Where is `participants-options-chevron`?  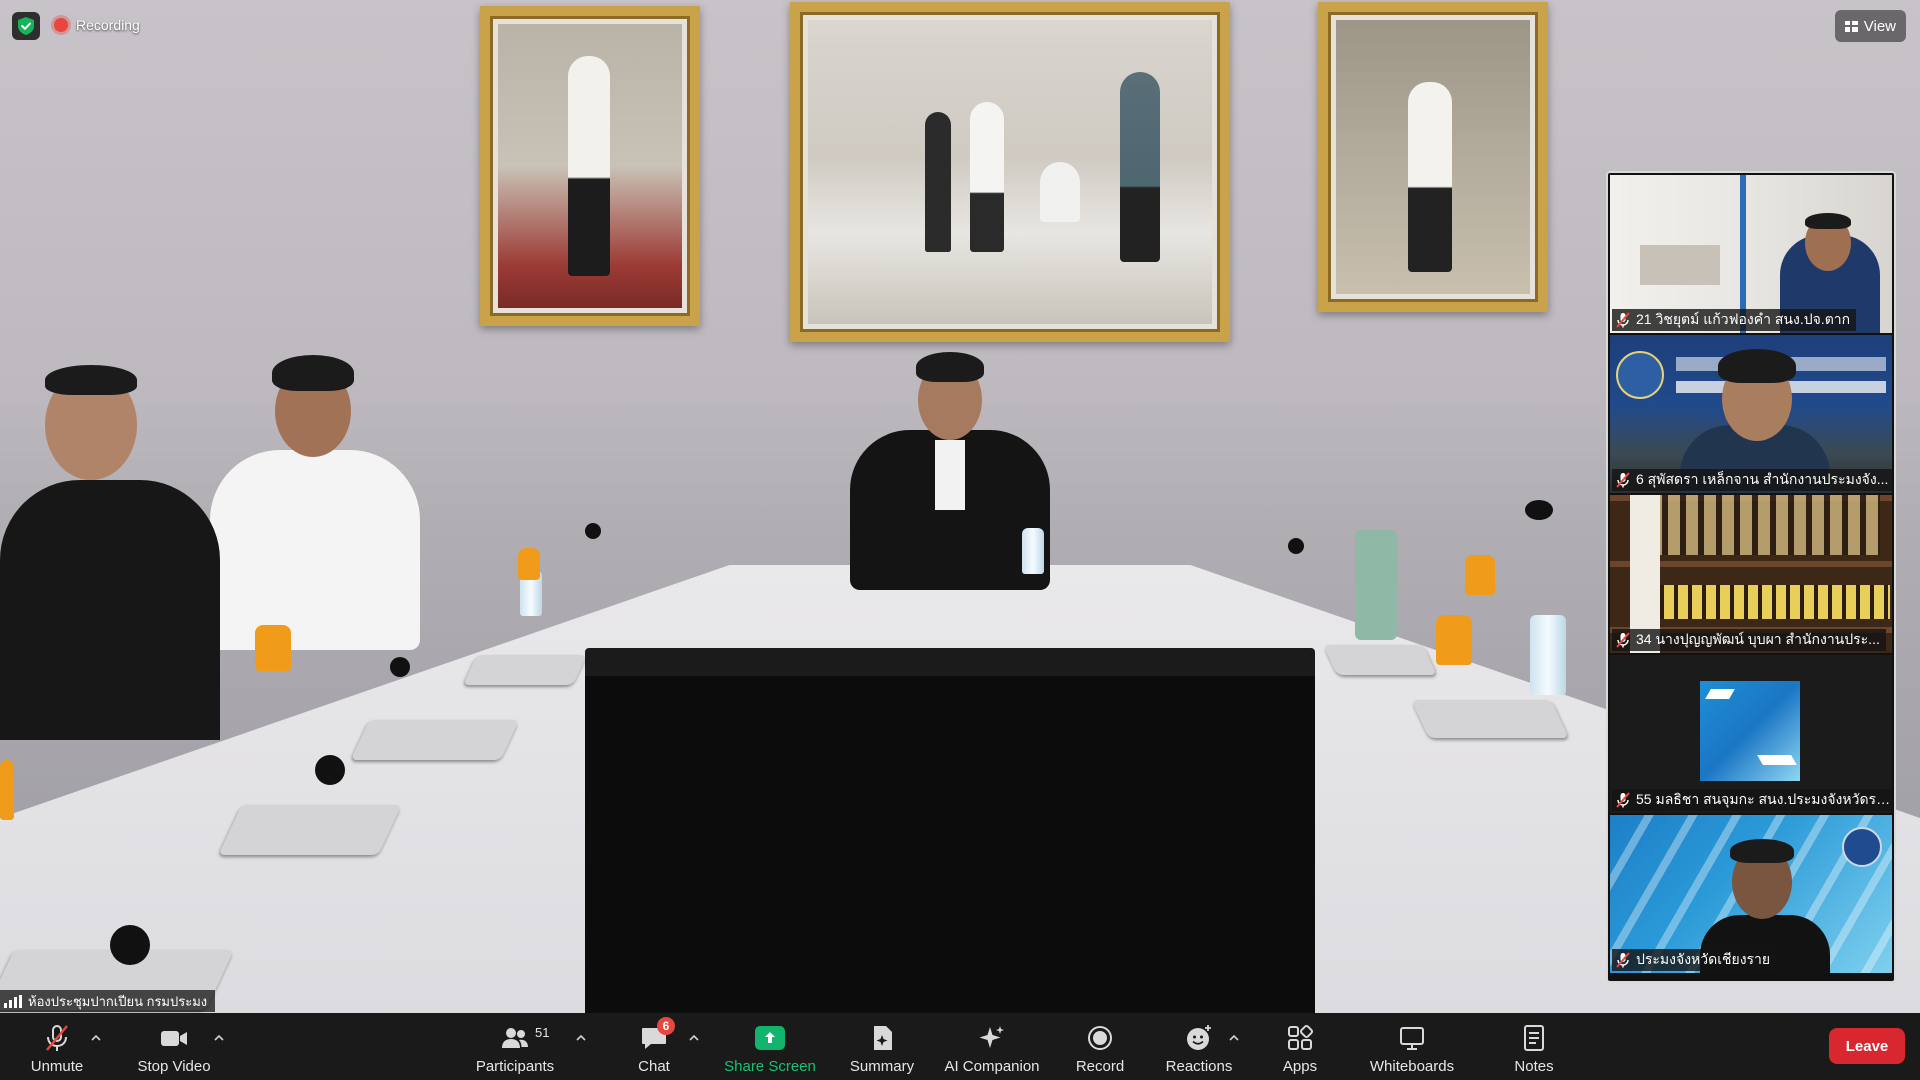 participants-options-chevron is located at coordinates (581, 1035).